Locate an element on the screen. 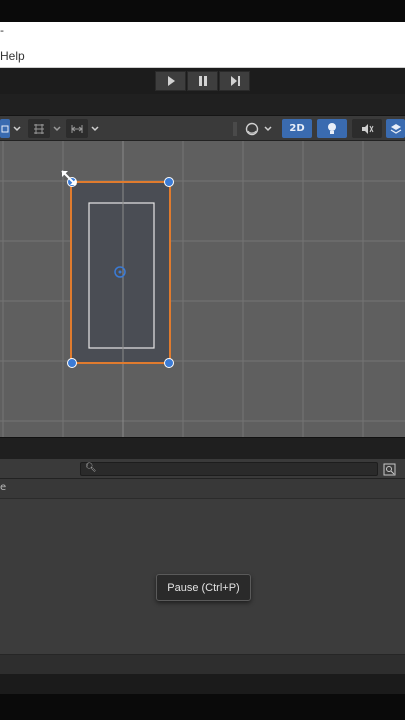  draw-mode-dropdown is located at coordinates (17, 128).